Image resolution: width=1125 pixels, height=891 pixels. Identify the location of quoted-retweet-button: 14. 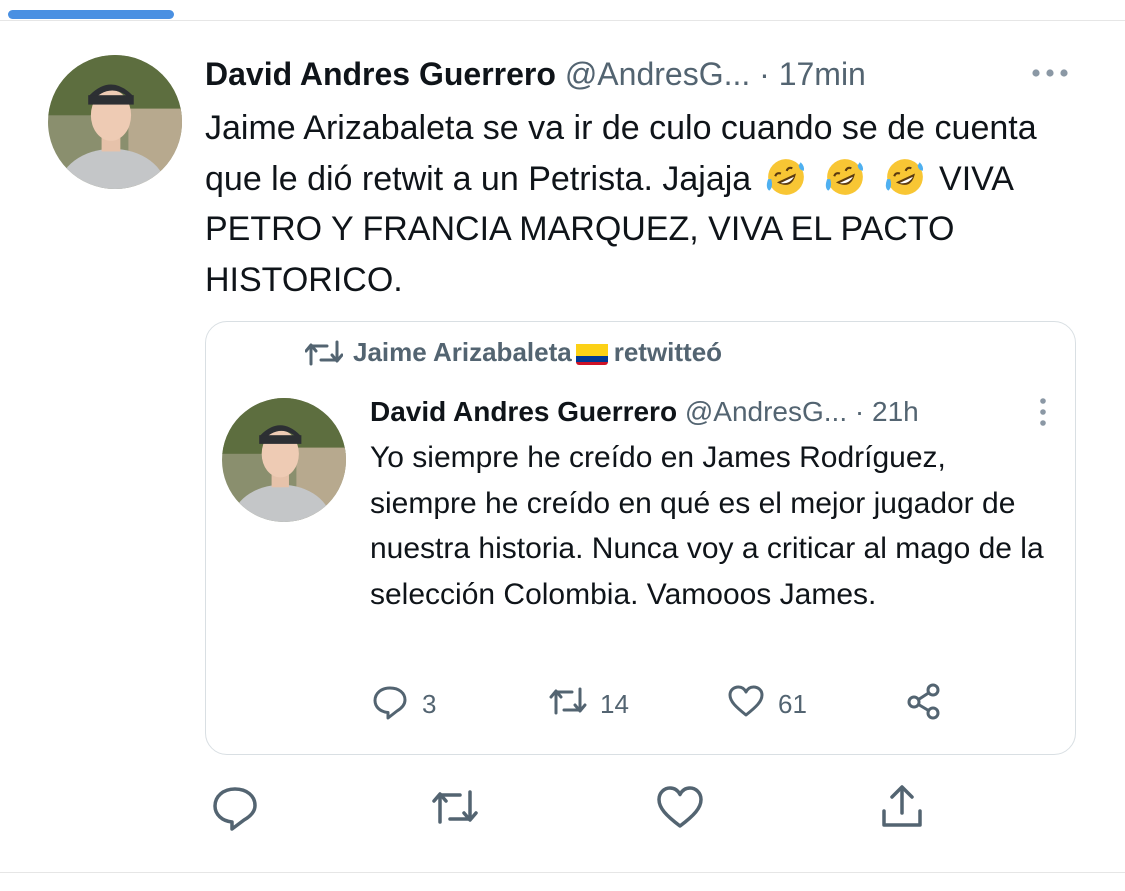
(588, 704).